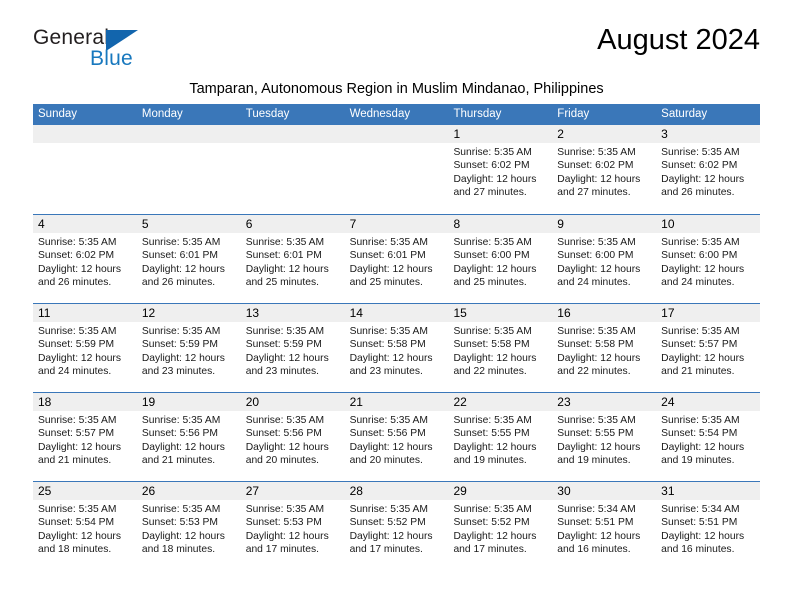 The height and width of the screenshot is (612, 792). I want to click on day-number: 5, so click(145, 224).